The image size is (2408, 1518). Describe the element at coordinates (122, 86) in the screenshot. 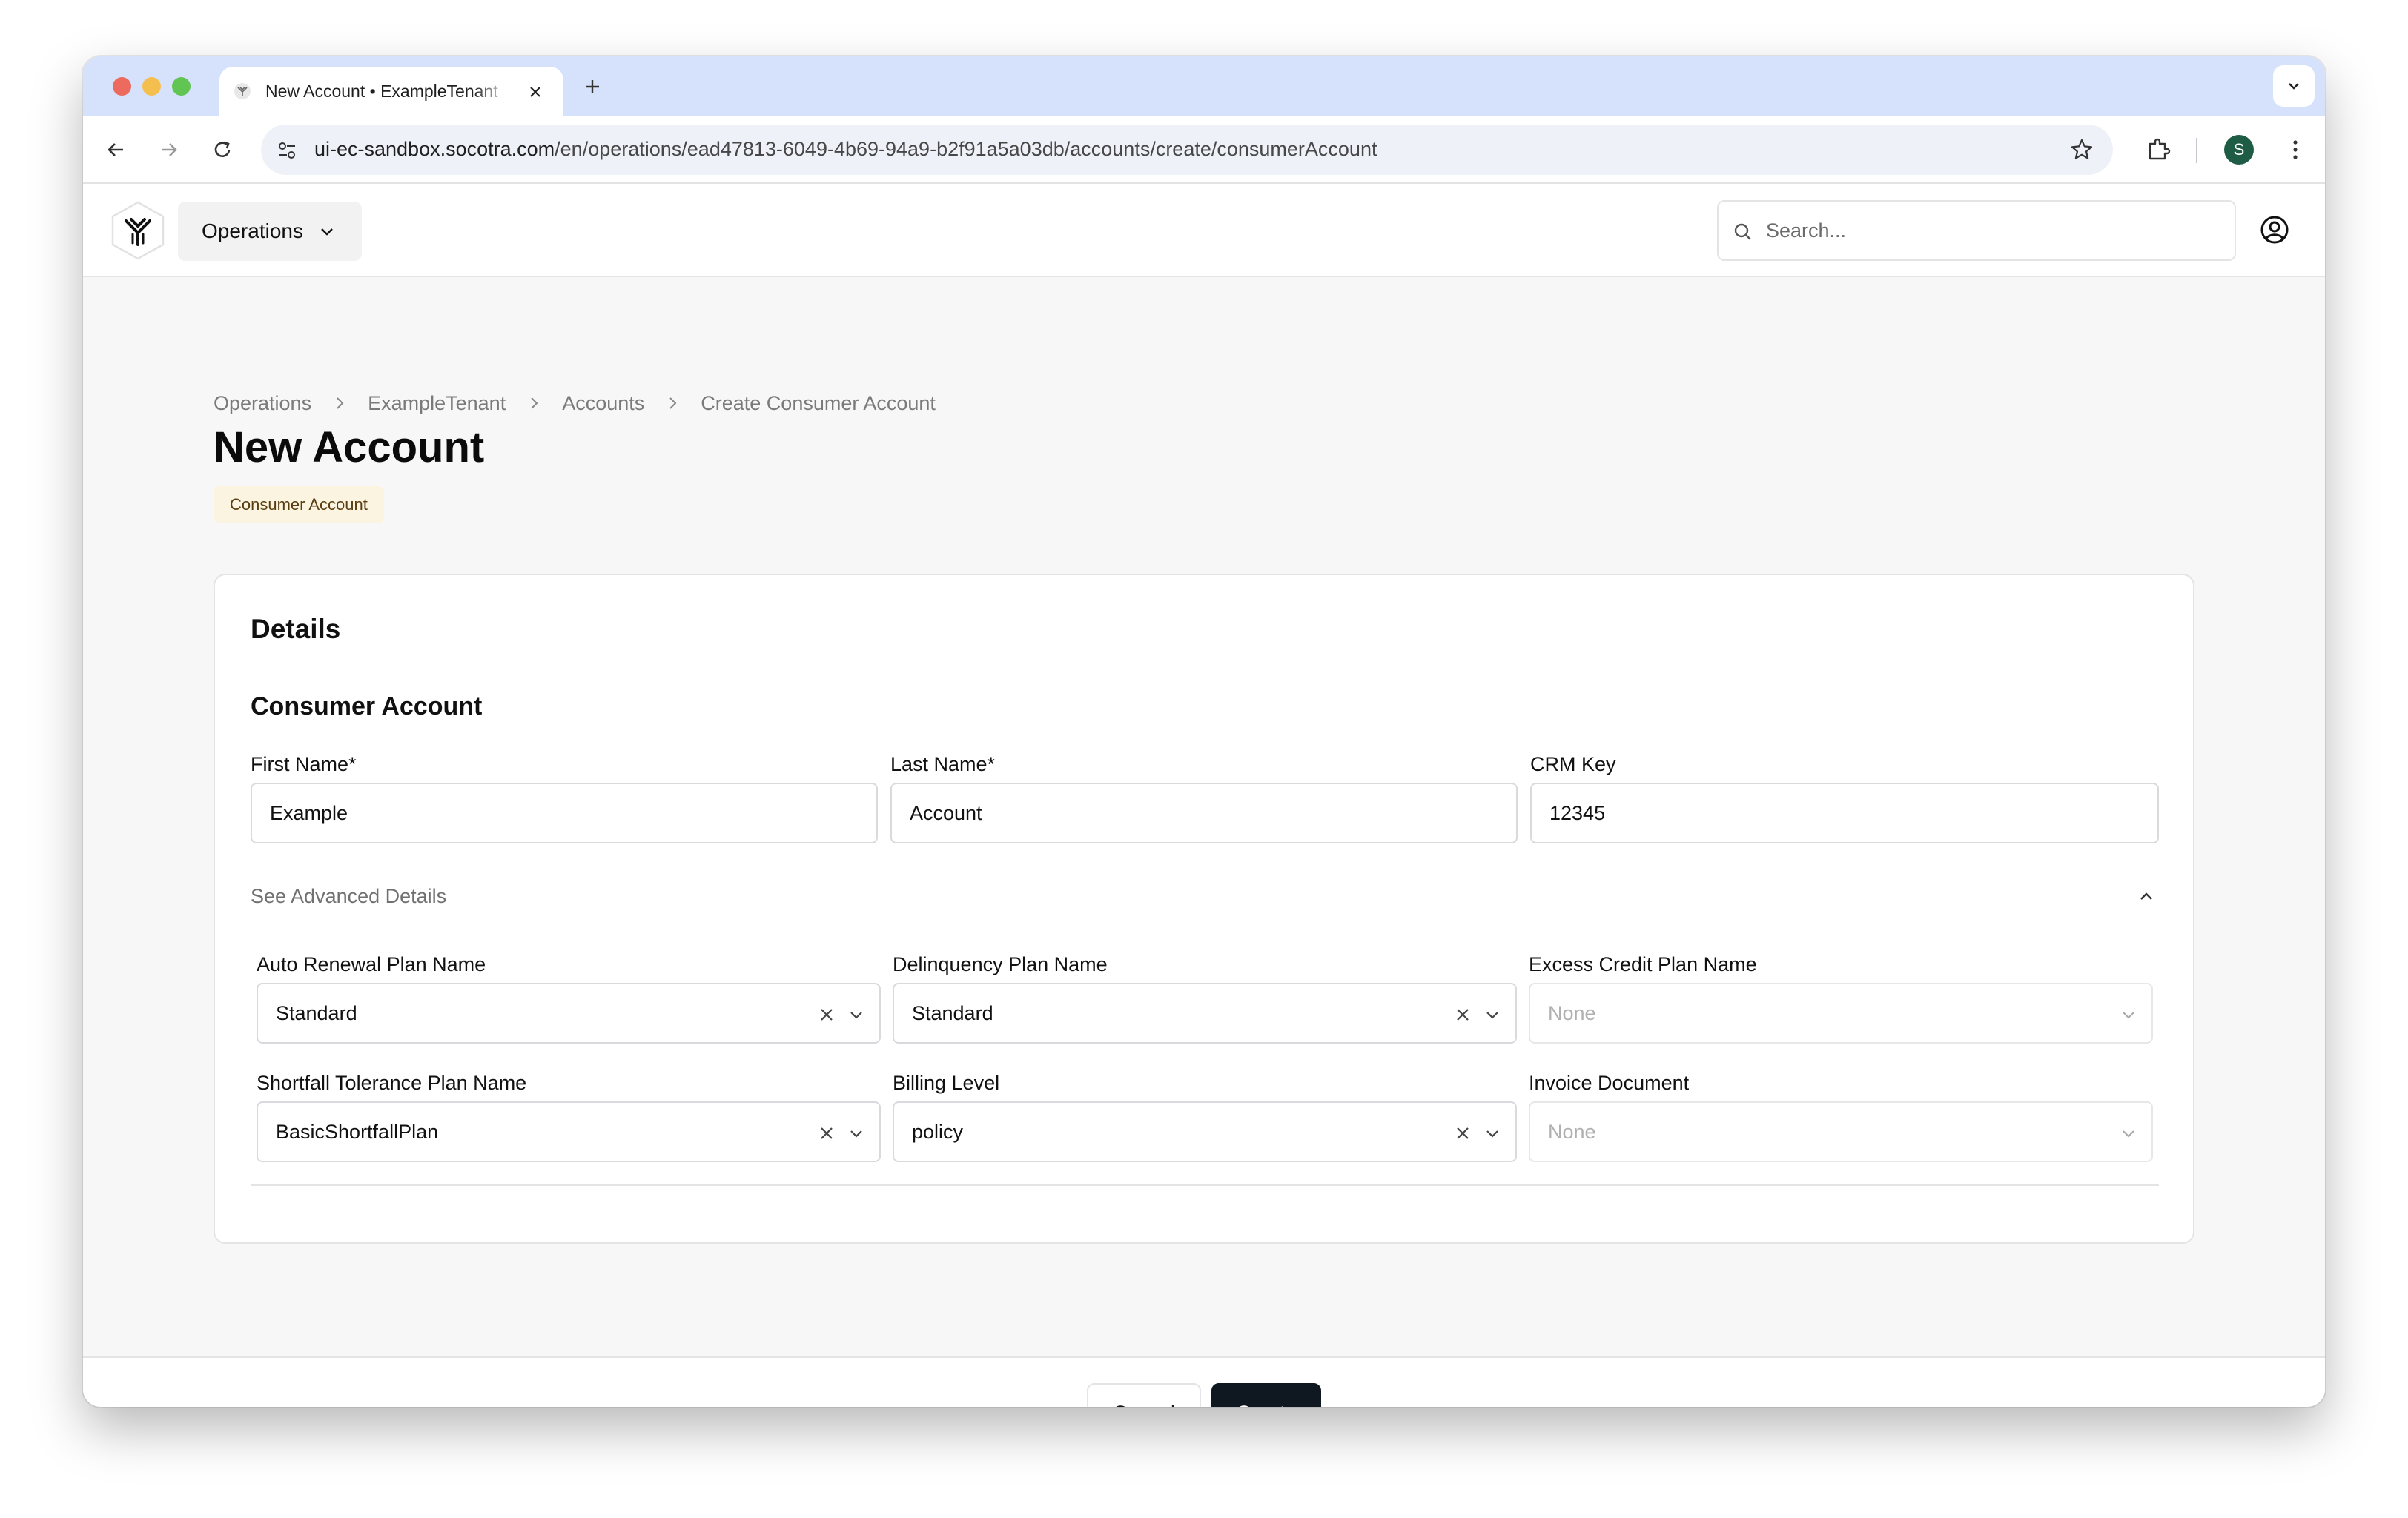

I see `close-window-button` at that location.